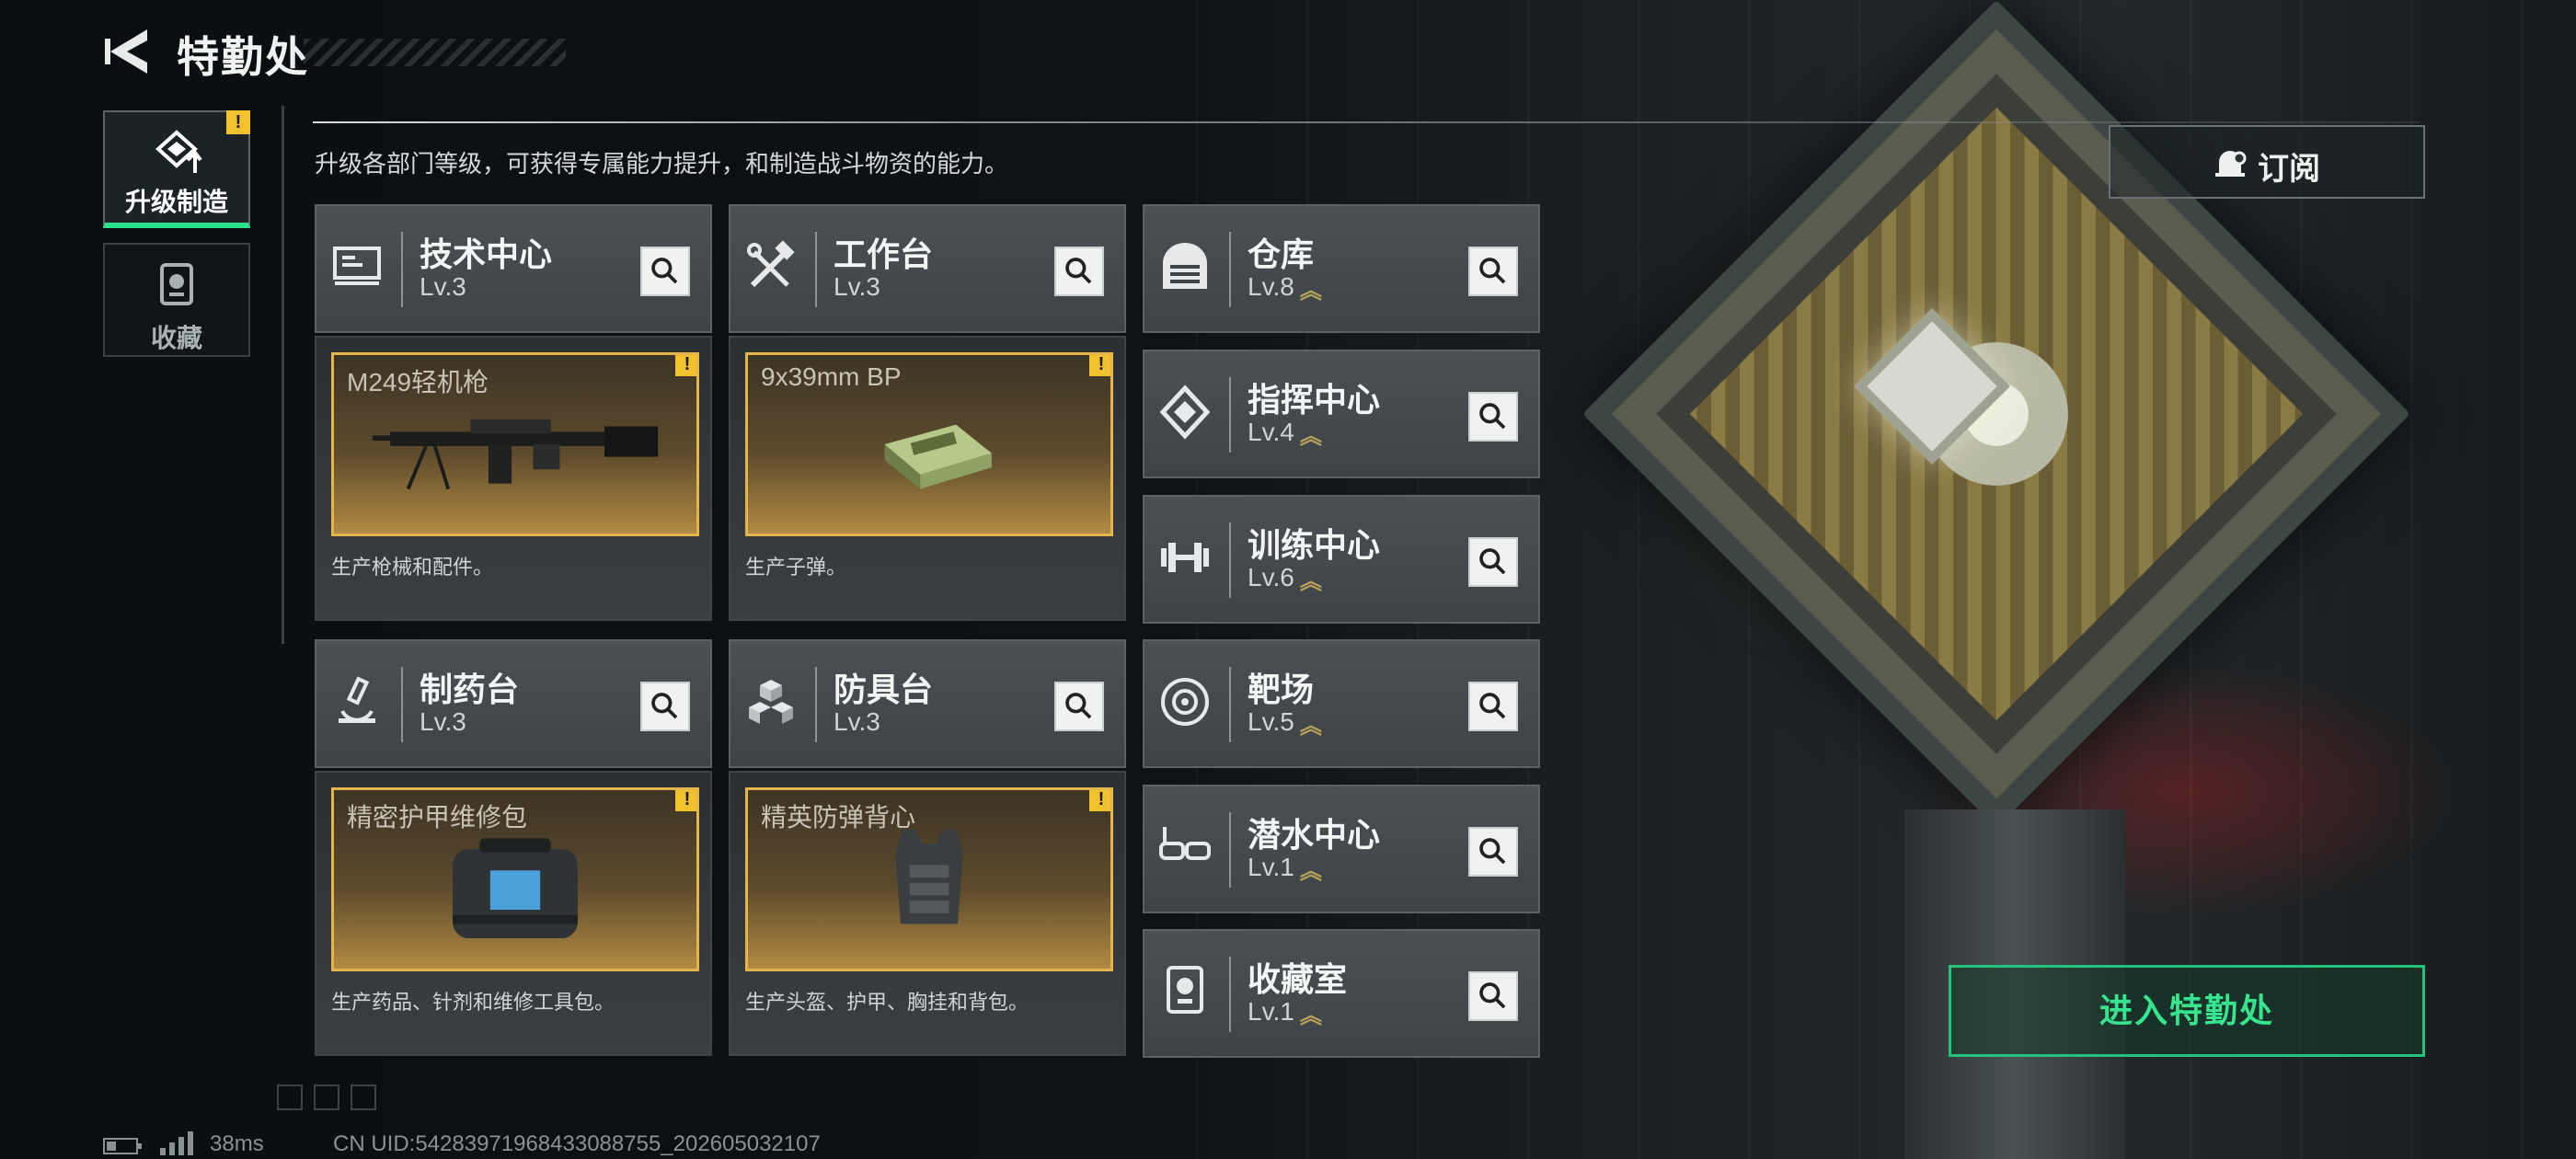 This screenshot has height=1159, width=2576. I want to click on facility-armor-bench: 防具台 Lv.3, so click(927, 703).